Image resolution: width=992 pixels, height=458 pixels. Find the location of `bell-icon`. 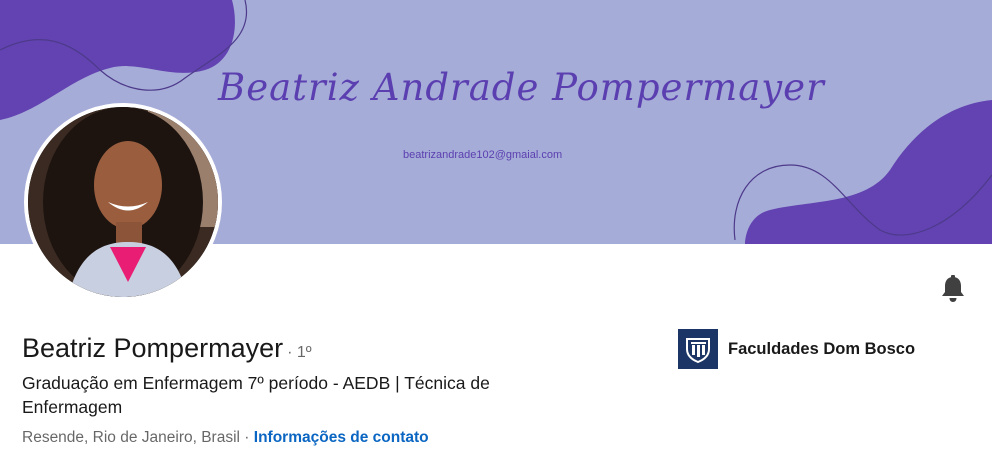

bell-icon is located at coordinates (953, 288).